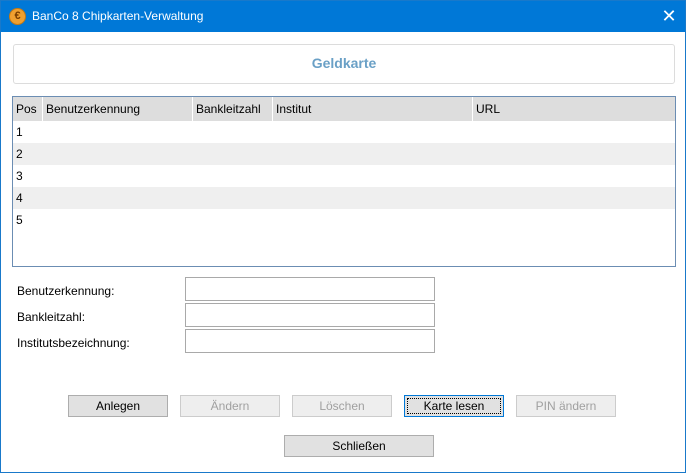 This screenshot has width=686, height=473. What do you see at coordinates (343, 16) in the screenshot?
I see `title-bar: € BanCo 8 Chipkarten-Verwaltung ✕` at bounding box center [343, 16].